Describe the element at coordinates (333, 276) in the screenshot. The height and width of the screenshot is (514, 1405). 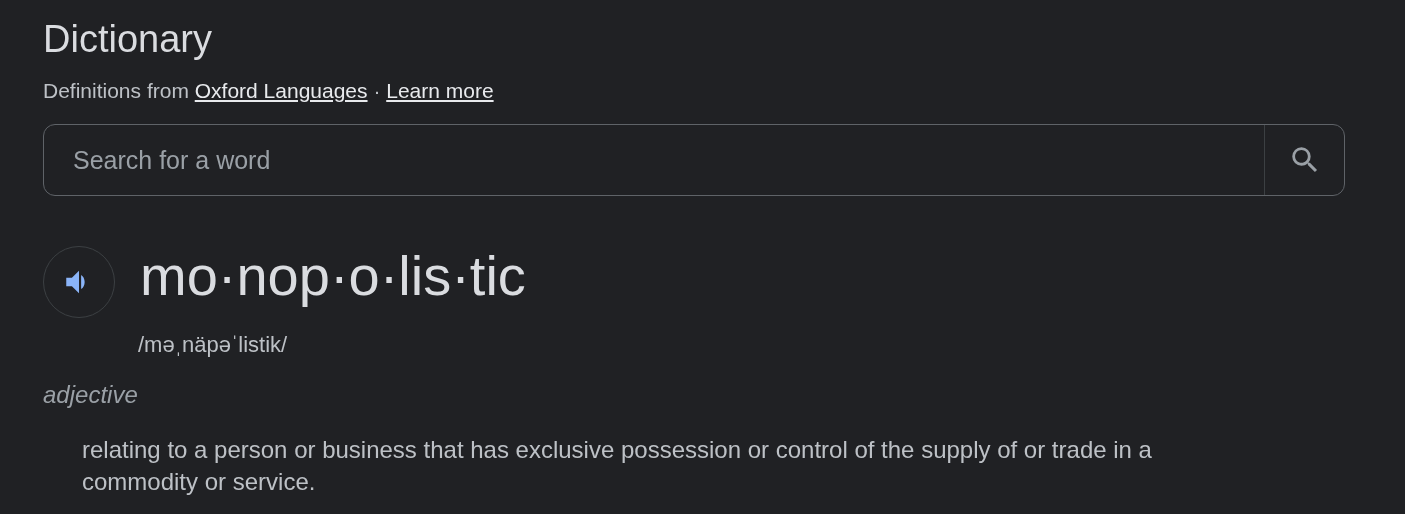
I see `headword: mo·nop·o·lis·tic` at that location.